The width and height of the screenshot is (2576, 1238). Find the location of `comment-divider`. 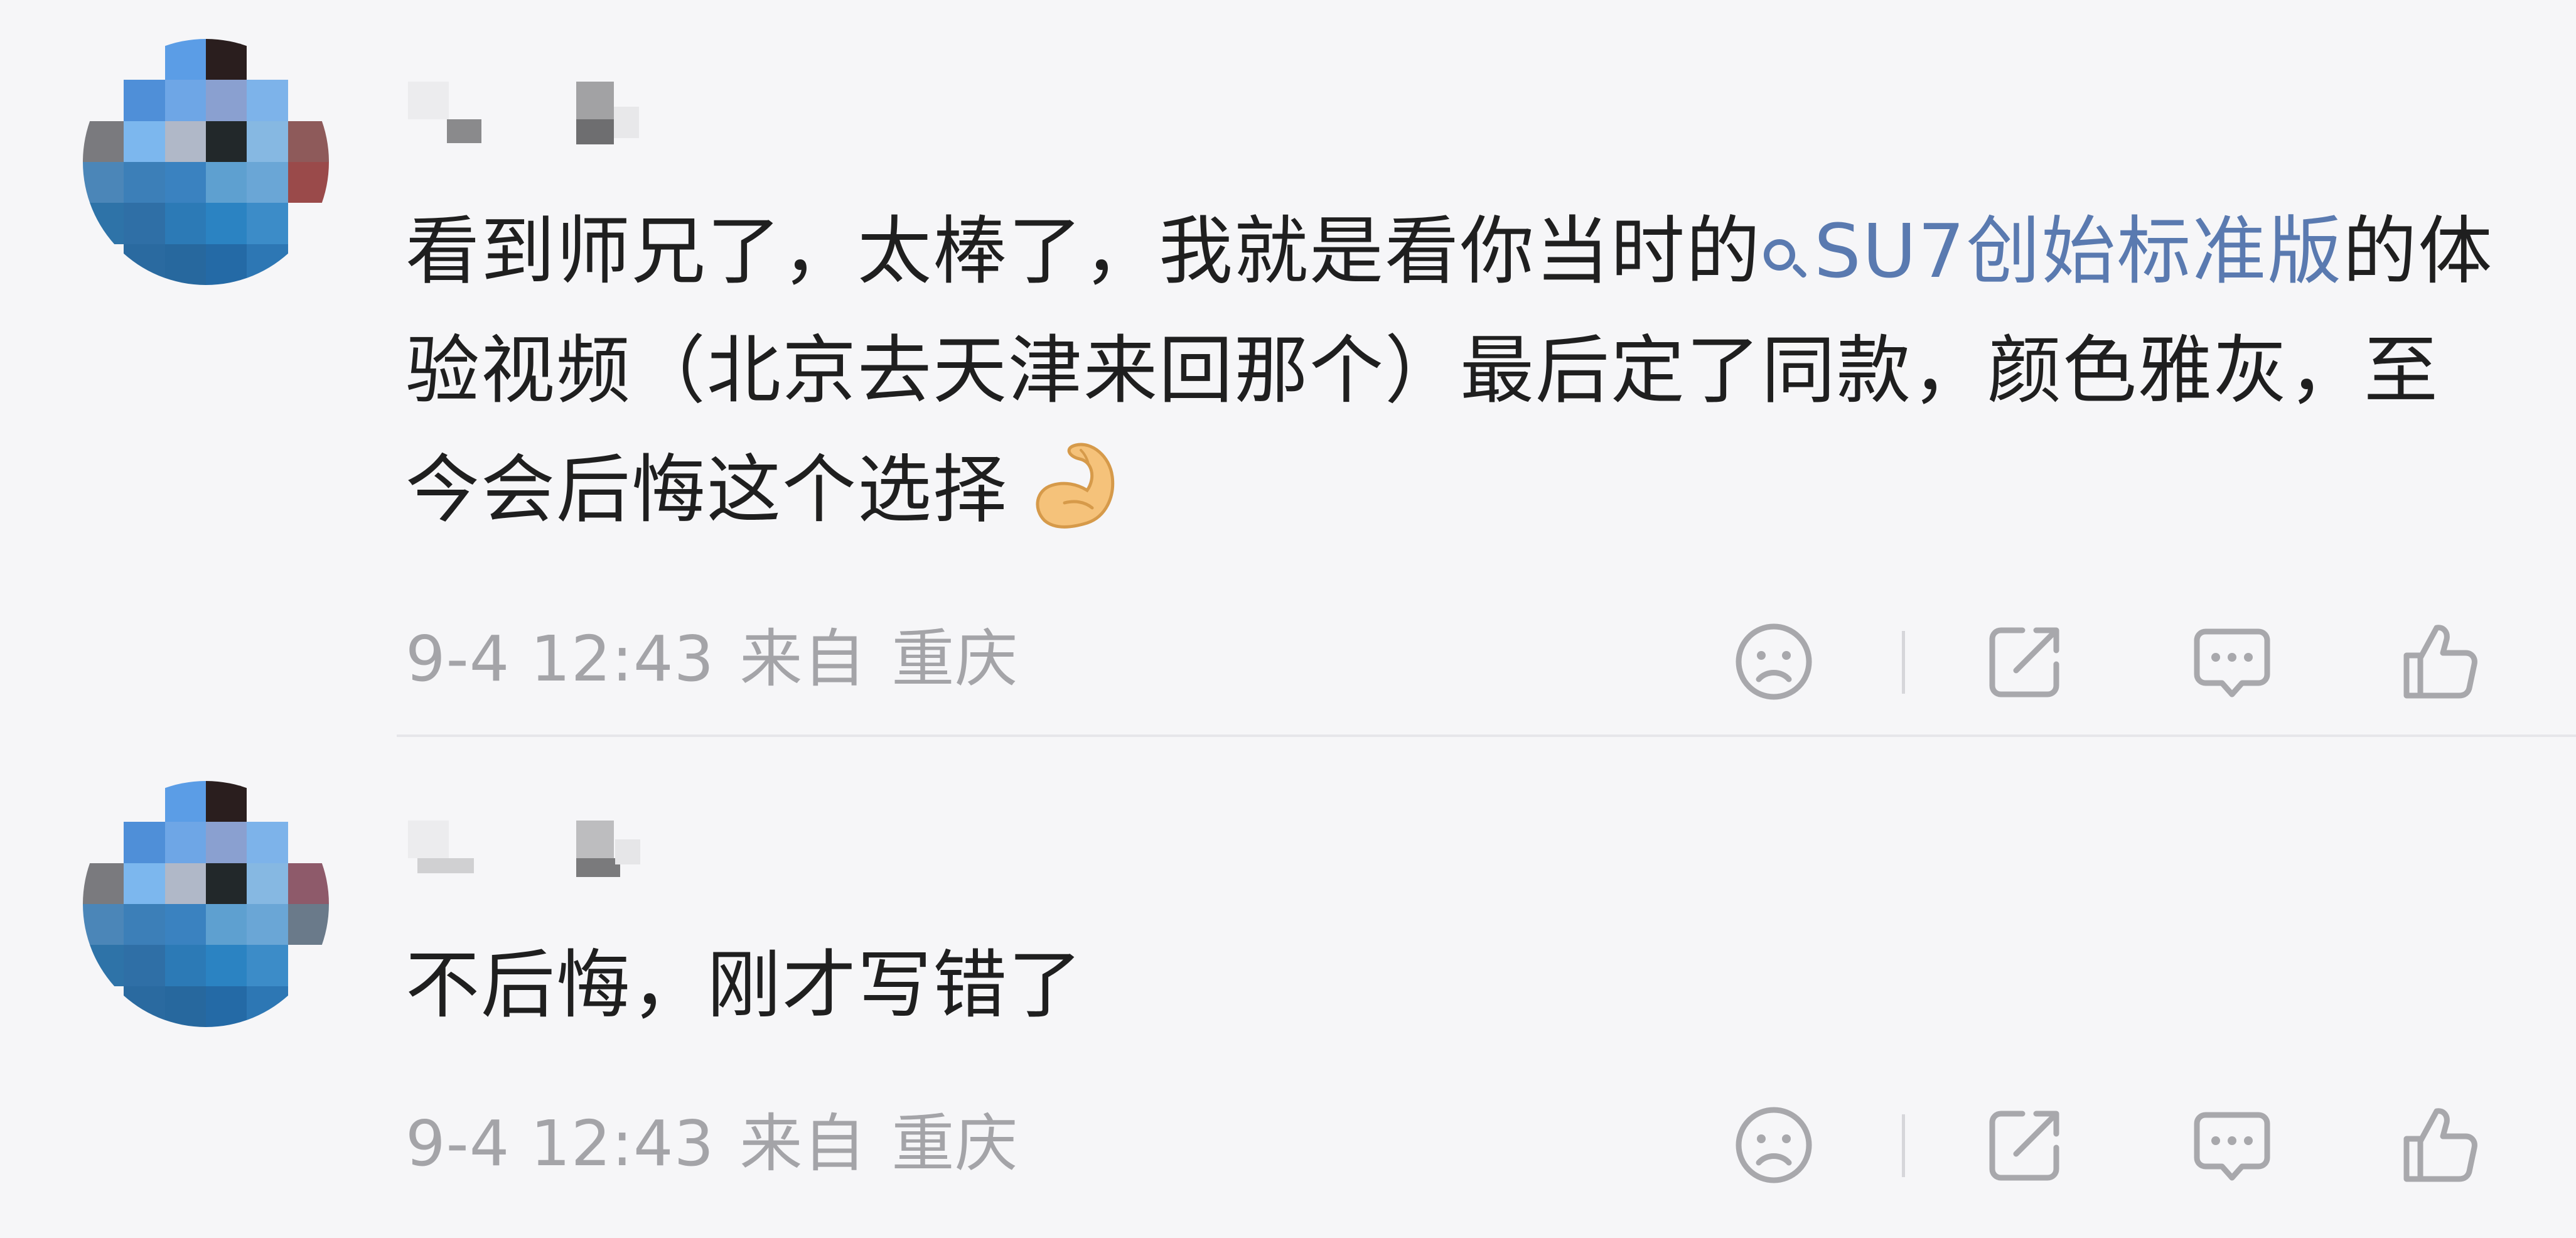

comment-divider is located at coordinates (1486, 736).